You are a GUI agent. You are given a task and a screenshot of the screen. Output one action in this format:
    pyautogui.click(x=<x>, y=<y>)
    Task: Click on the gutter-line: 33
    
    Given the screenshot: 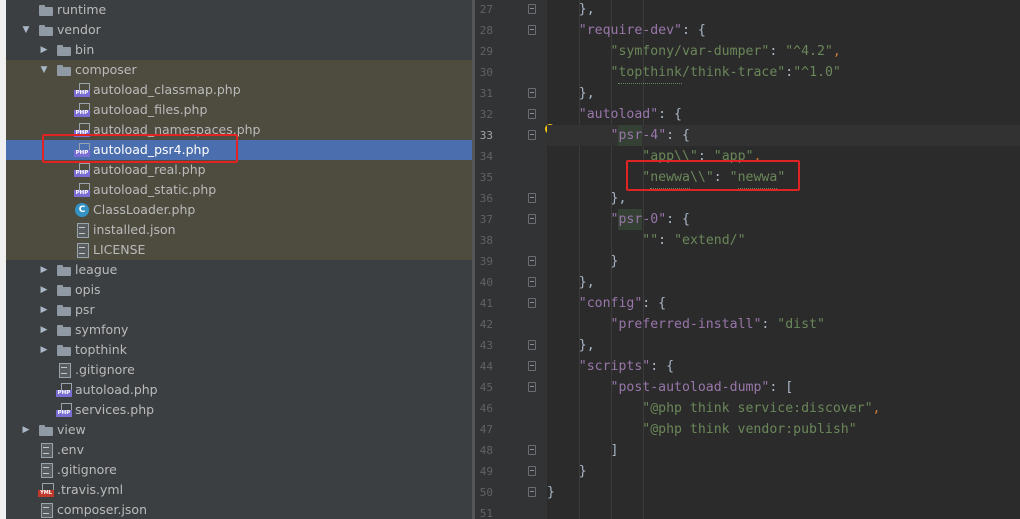 What is the action you would take?
    pyautogui.click(x=511, y=135)
    